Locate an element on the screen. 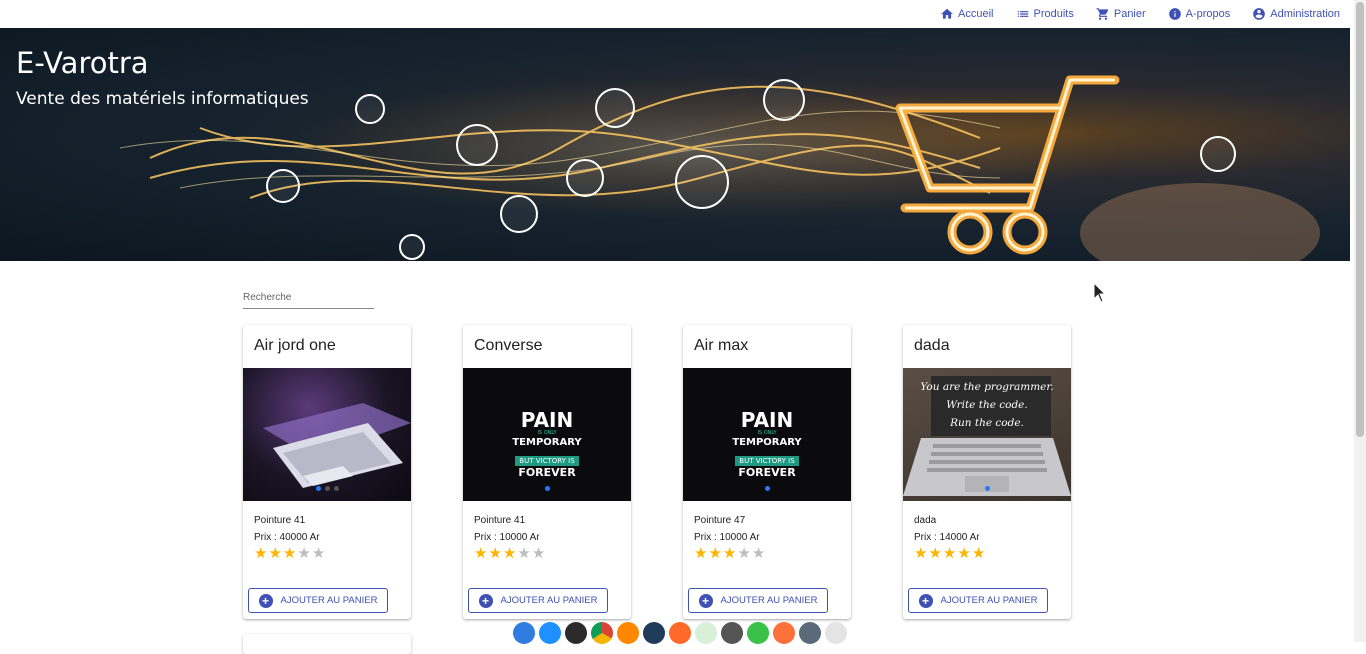 The image size is (1366, 654). app-store-icon is located at coordinates (550, 633).